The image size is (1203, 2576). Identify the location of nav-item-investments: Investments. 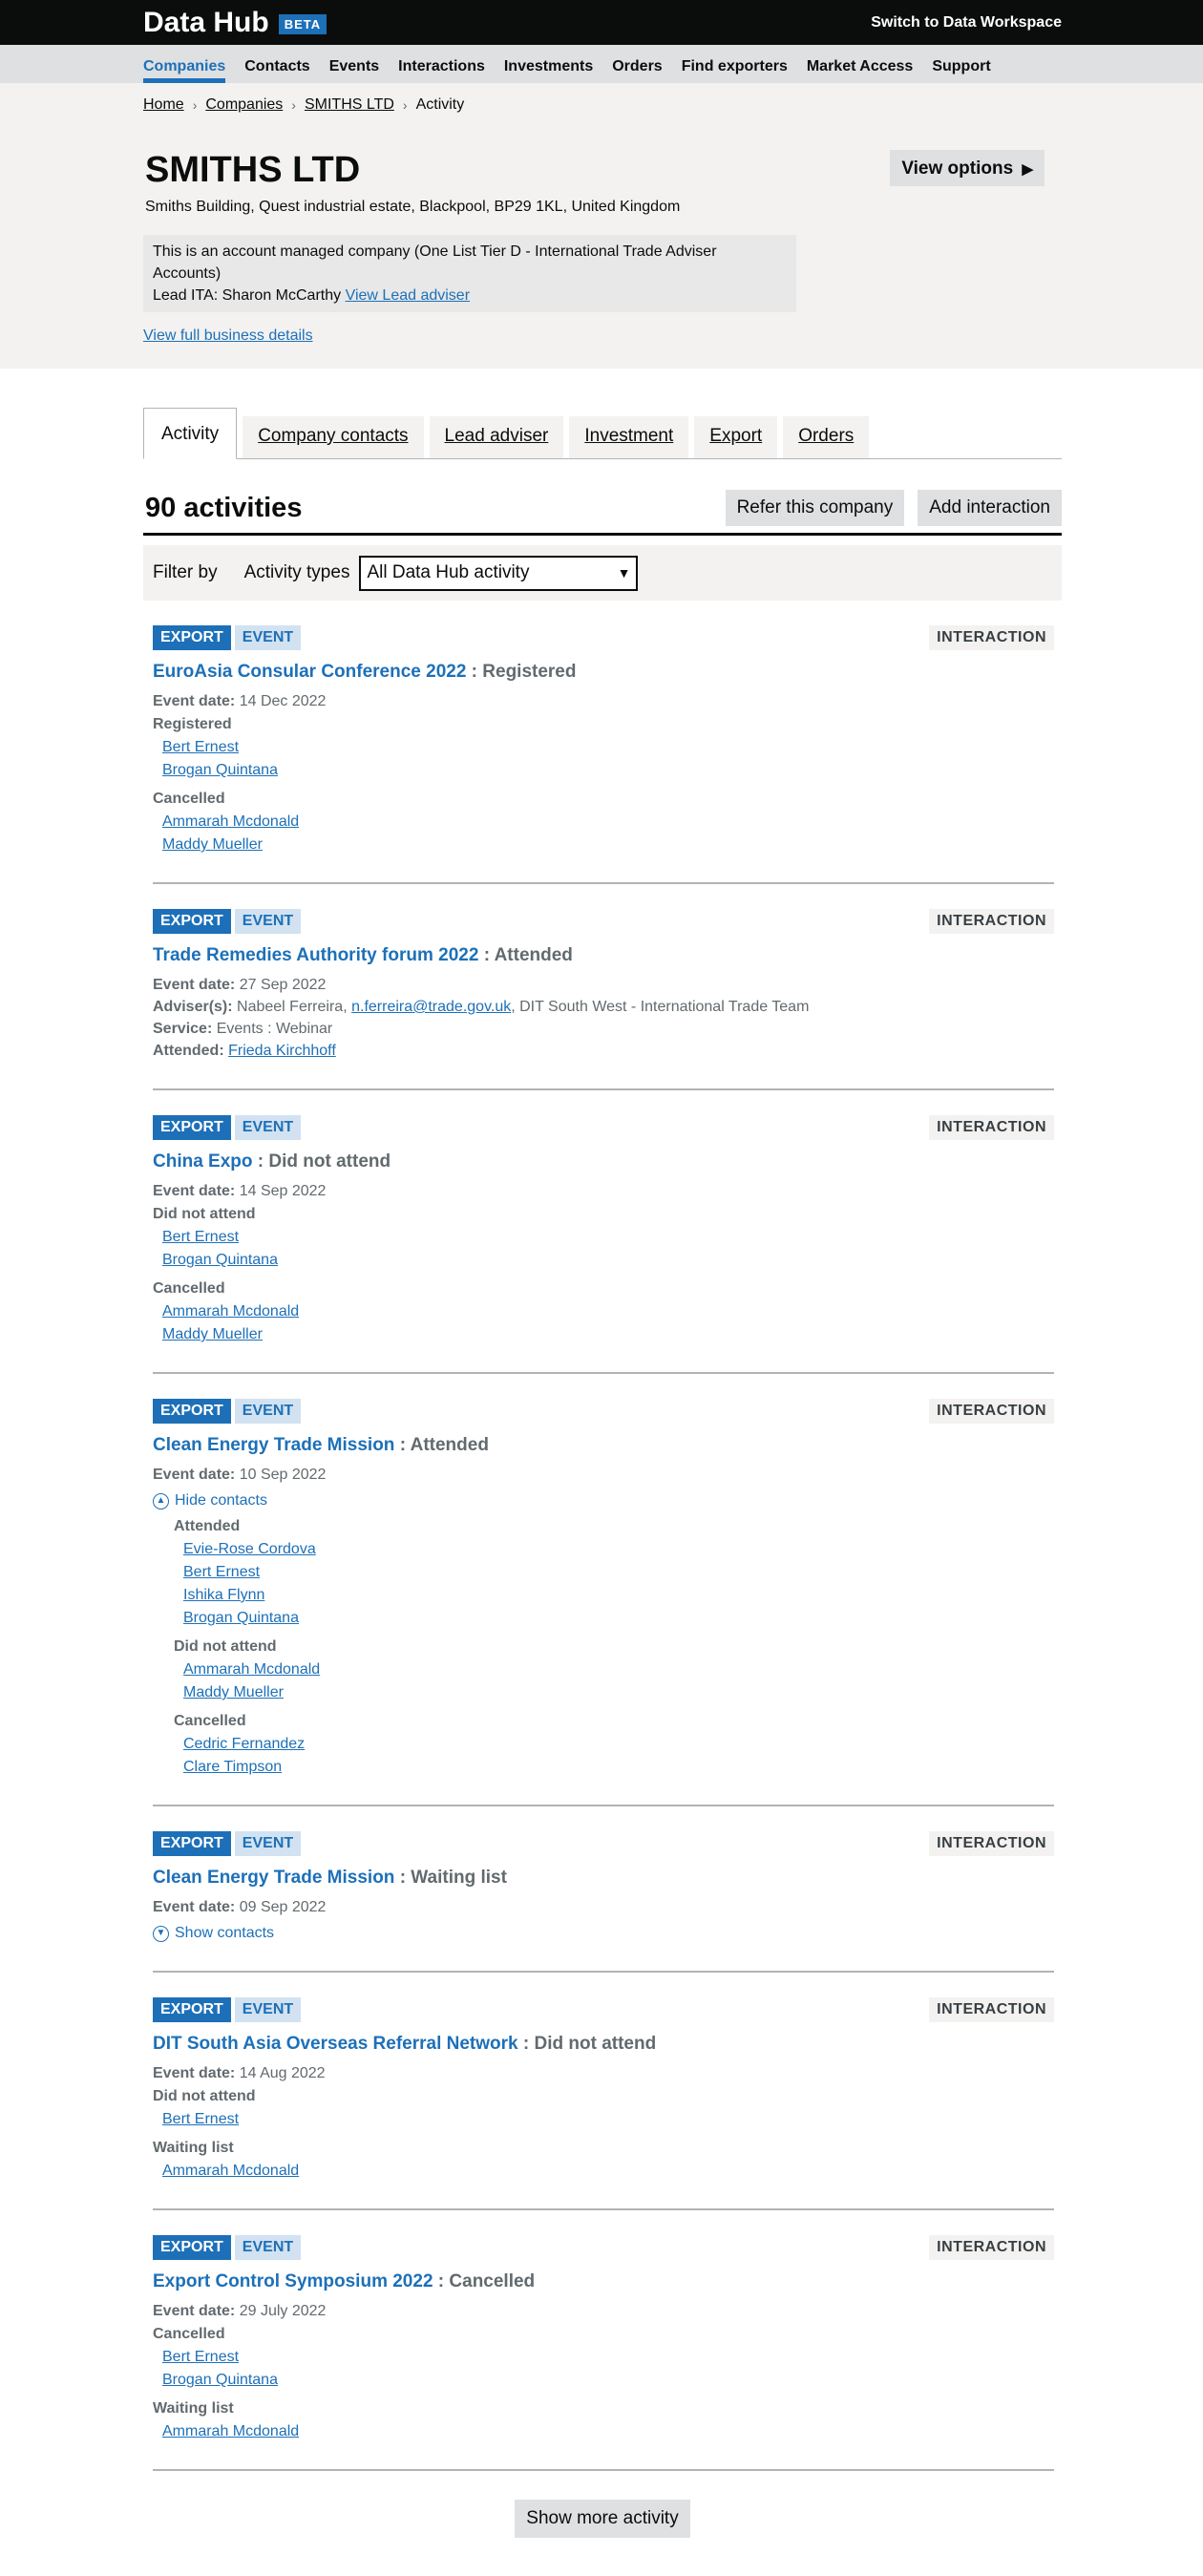
(549, 70).